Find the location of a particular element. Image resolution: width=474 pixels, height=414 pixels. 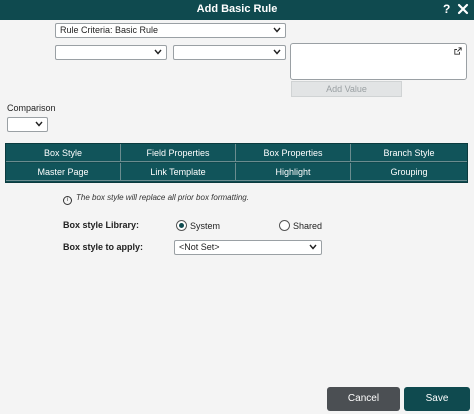

tab-box-properties: Box Properties is located at coordinates (293, 153).